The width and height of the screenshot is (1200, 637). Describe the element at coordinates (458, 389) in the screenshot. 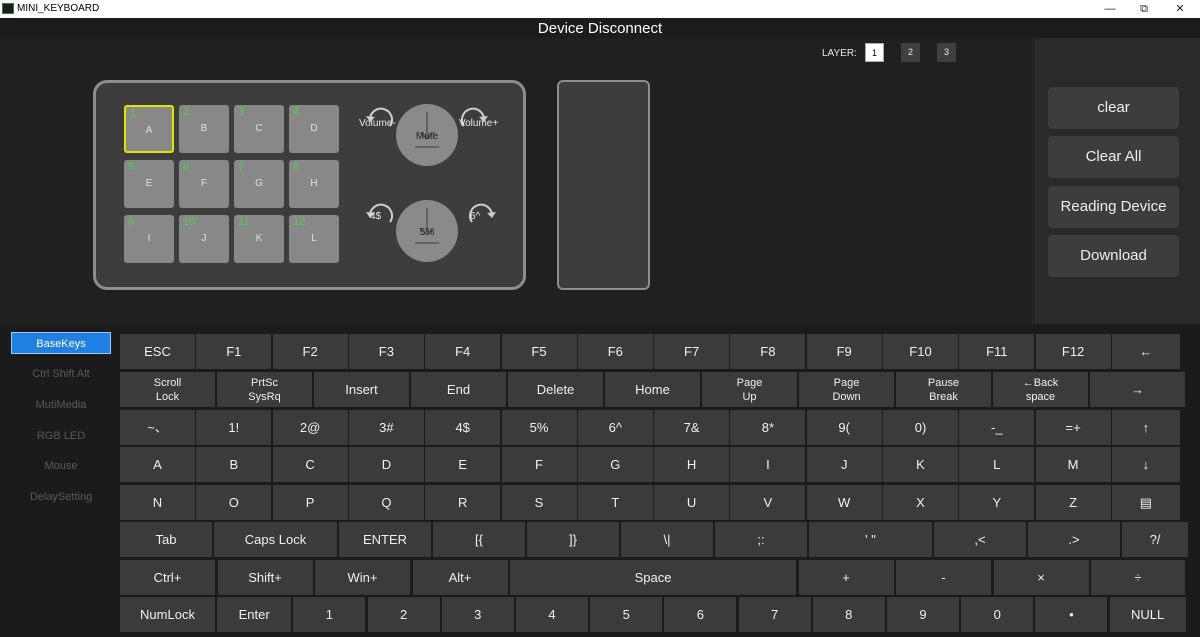

I see `keyboard-key: End` at that location.